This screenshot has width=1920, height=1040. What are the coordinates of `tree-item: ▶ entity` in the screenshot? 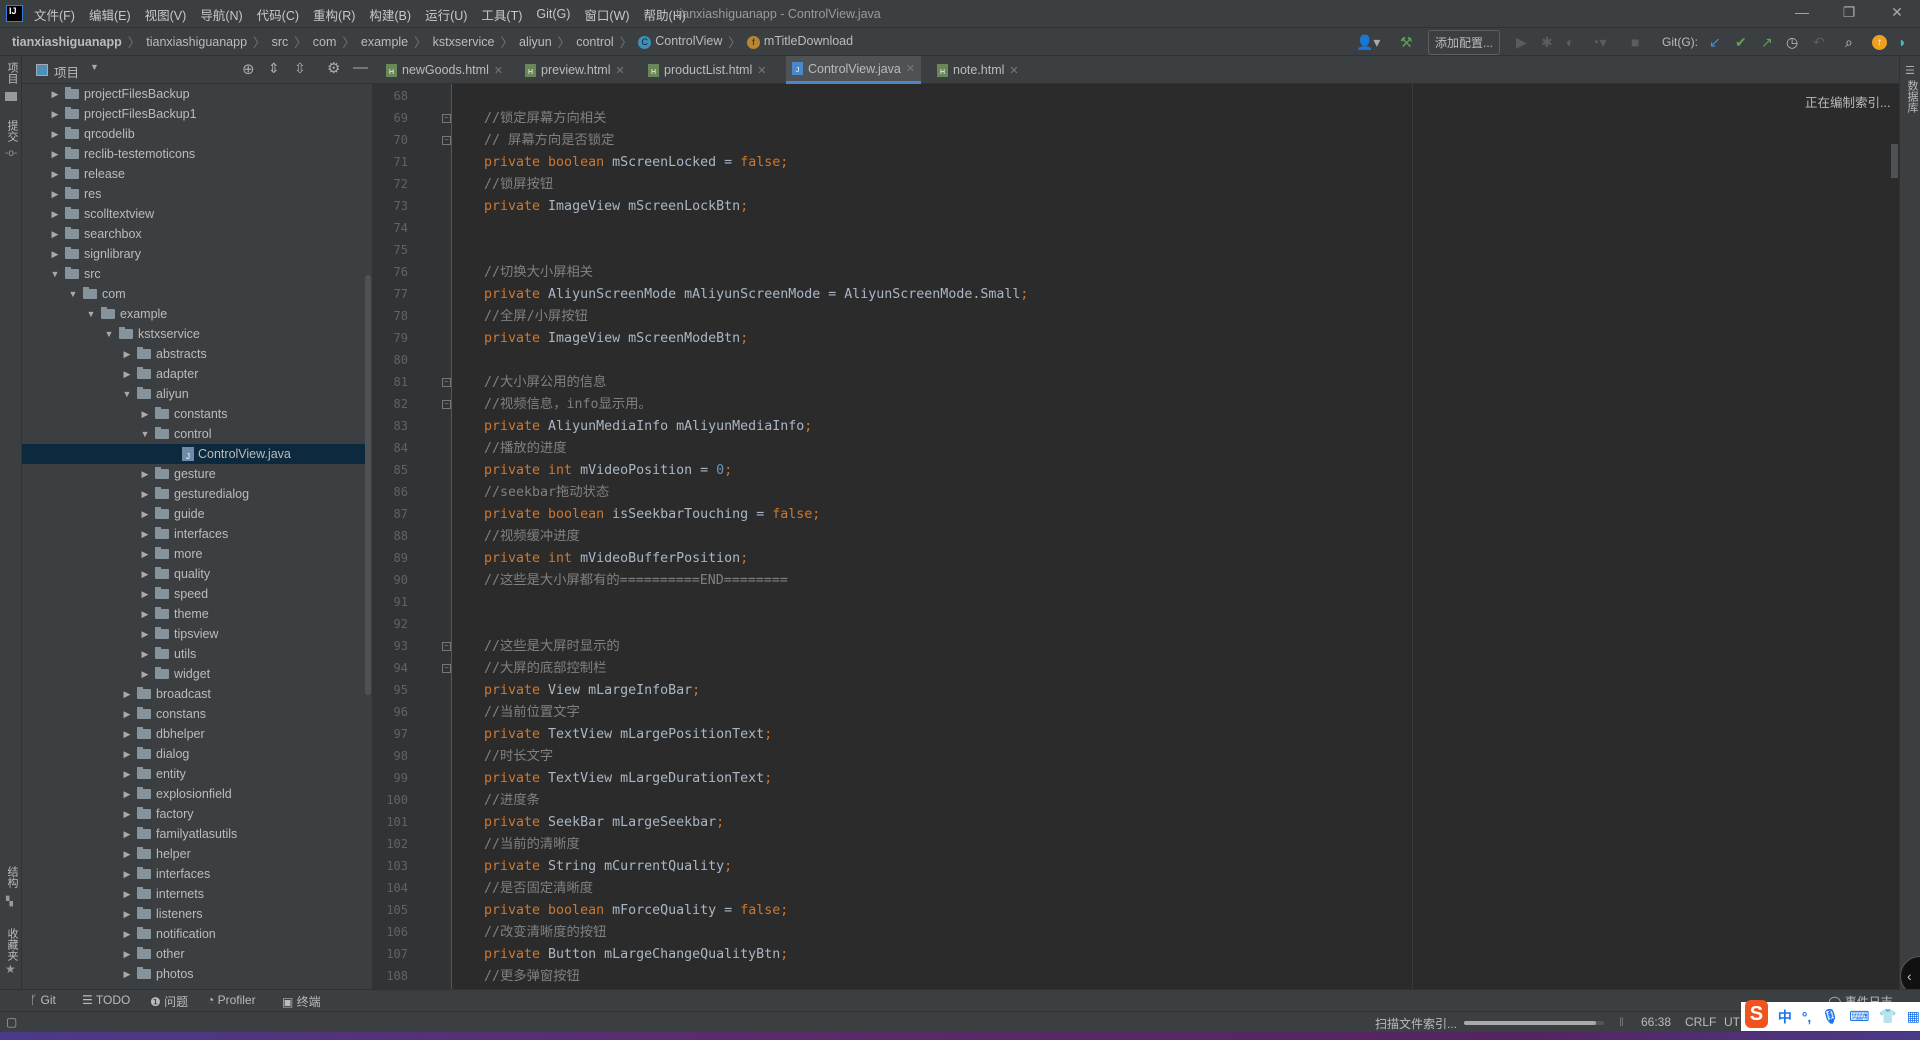 It's located at (194, 774).